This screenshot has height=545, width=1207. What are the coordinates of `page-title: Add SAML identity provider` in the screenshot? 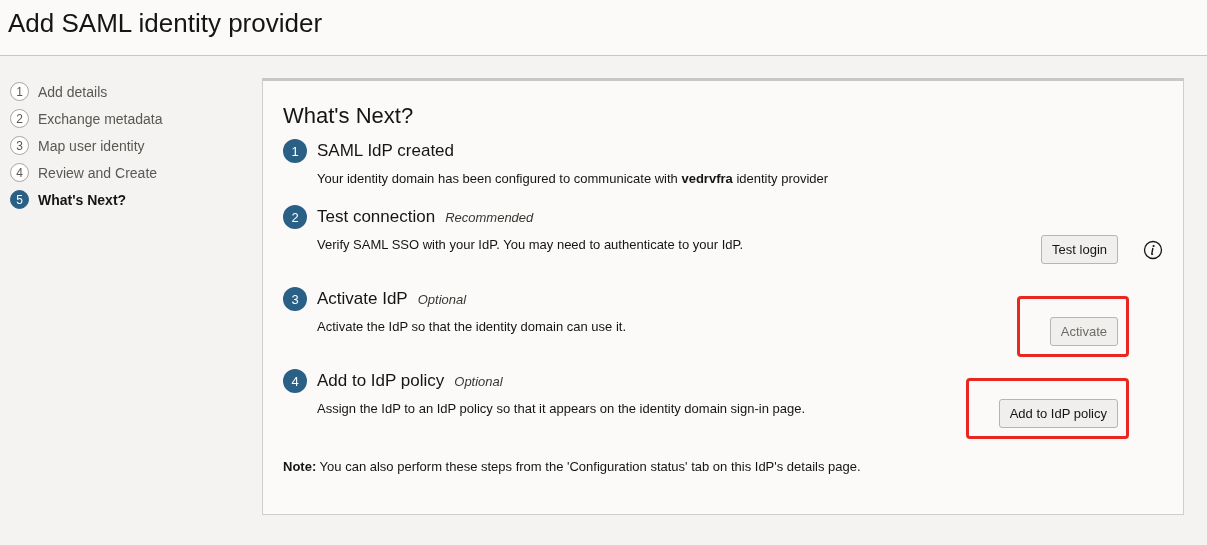 It's located at (165, 24).